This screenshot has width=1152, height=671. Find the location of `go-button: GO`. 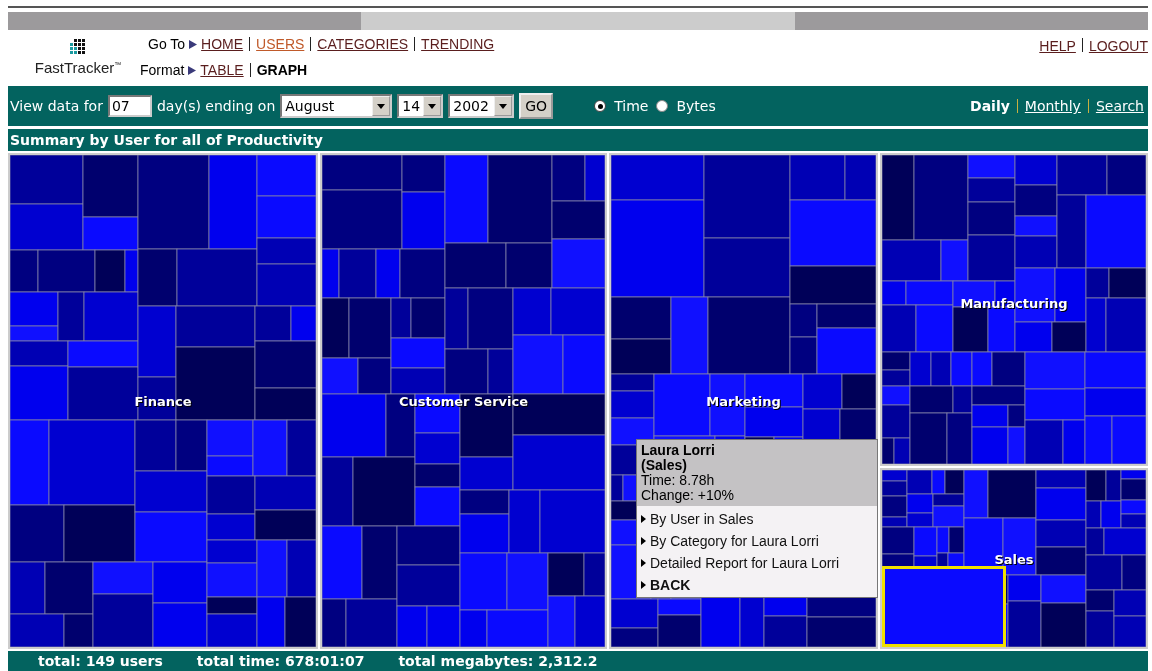

go-button: GO is located at coordinates (536, 106).